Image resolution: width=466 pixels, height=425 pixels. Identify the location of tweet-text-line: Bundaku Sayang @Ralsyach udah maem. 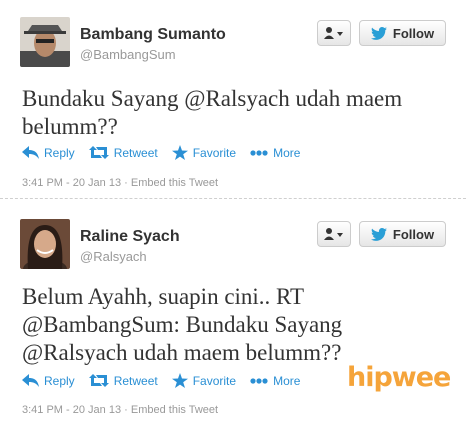
(212, 98).